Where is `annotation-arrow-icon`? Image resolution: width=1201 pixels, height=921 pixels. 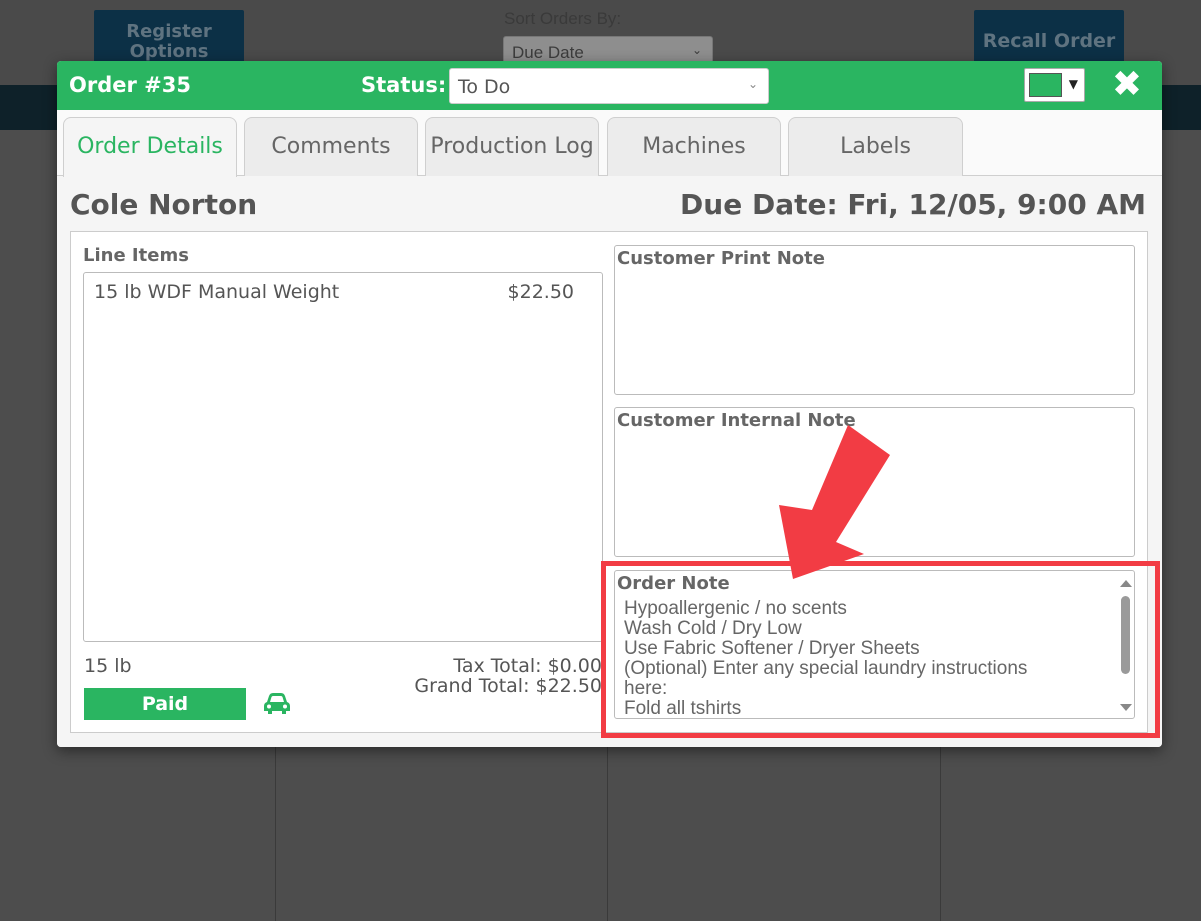
annotation-arrow-icon is located at coordinates (834, 502).